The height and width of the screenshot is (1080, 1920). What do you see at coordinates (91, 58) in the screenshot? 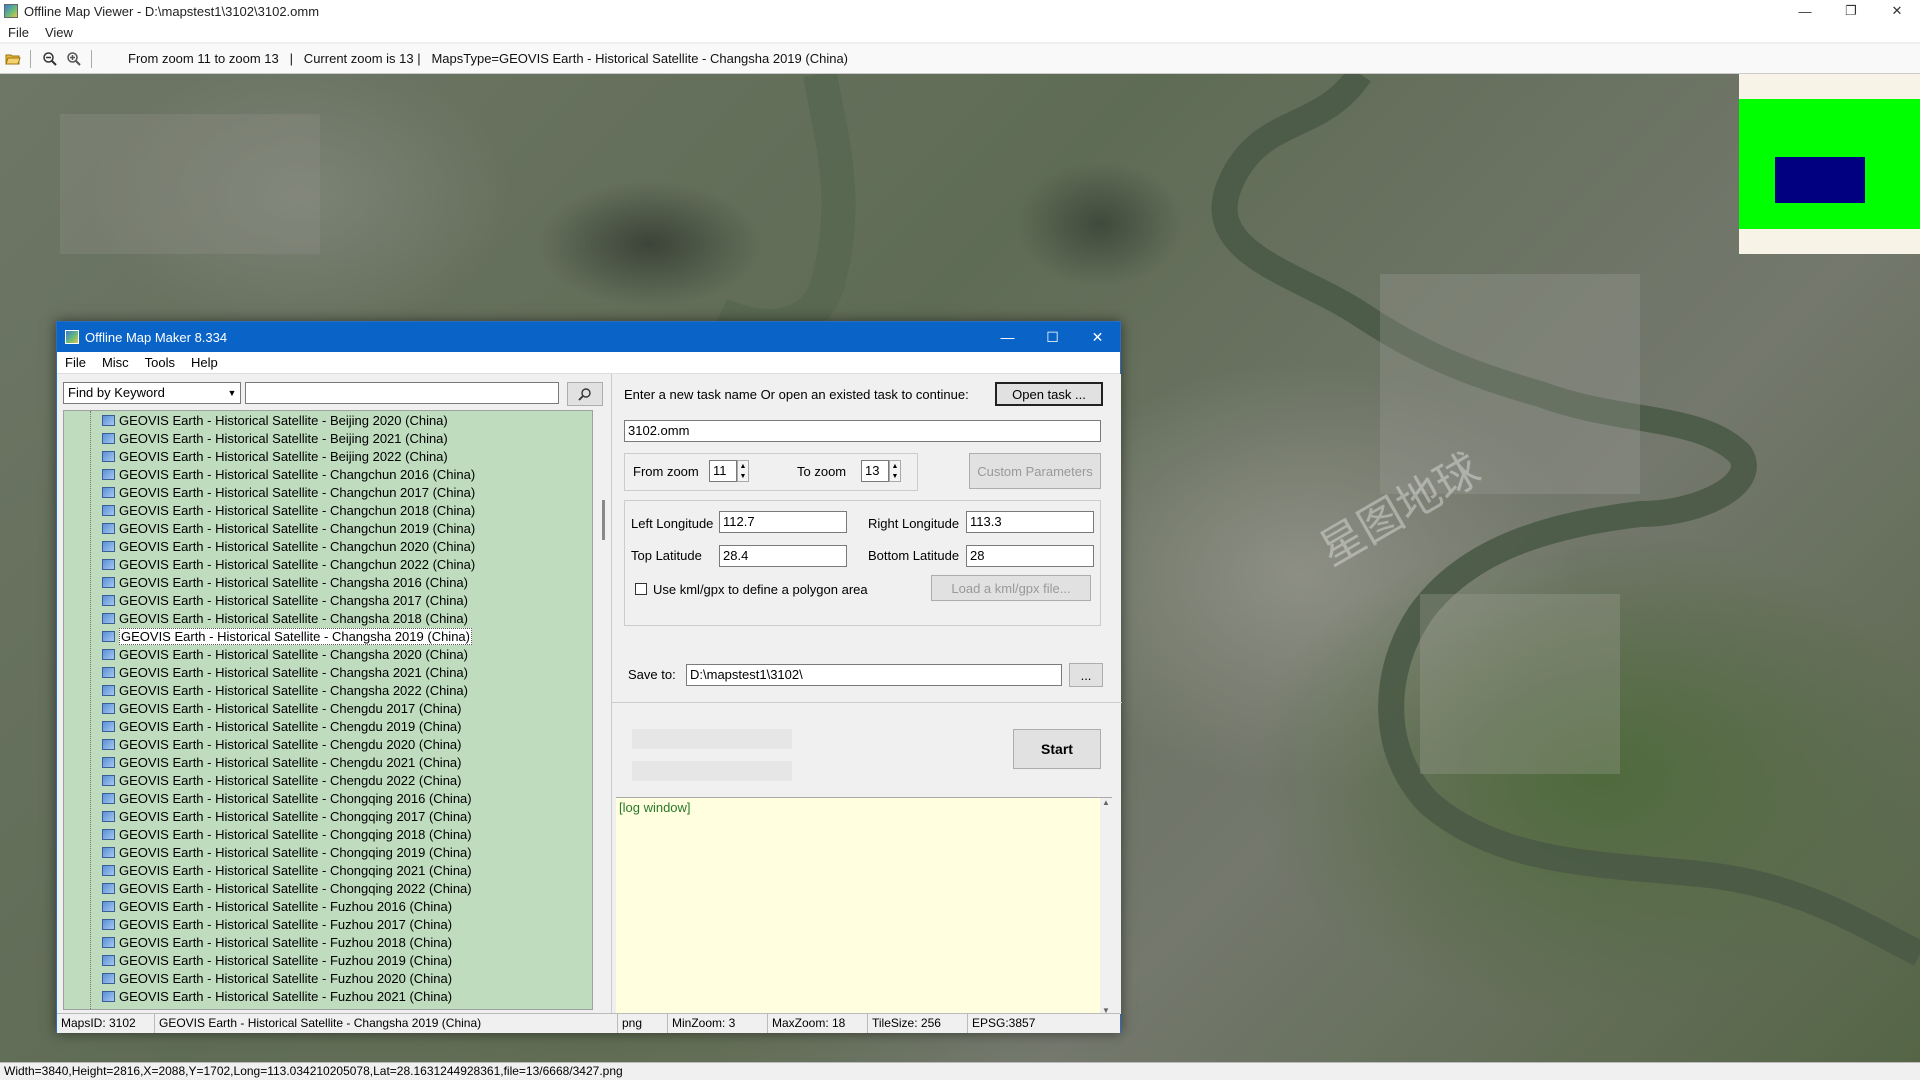
I see `toolbar-separator` at bounding box center [91, 58].